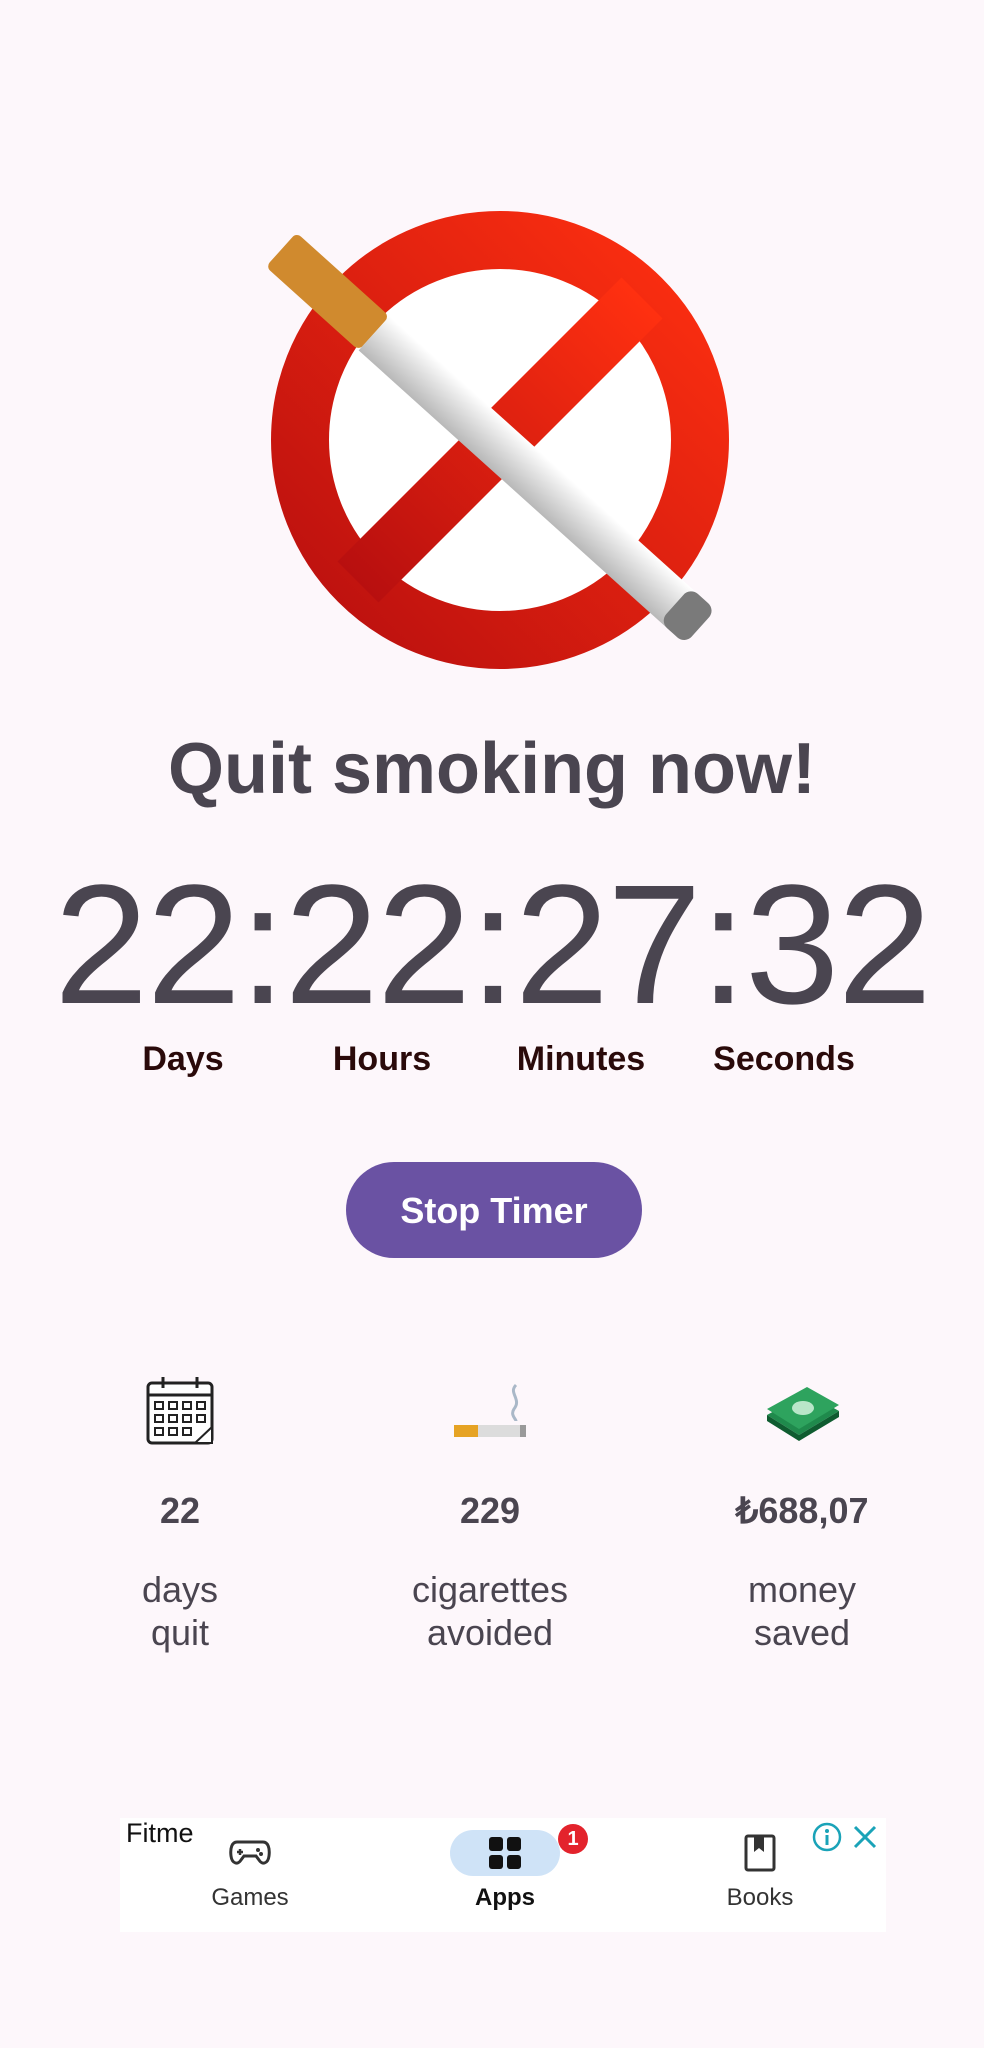  What do you see at coordinates (865, 1837) in the screenshot?
I see `ad-close-icon` at bounding box center [865, 1837].